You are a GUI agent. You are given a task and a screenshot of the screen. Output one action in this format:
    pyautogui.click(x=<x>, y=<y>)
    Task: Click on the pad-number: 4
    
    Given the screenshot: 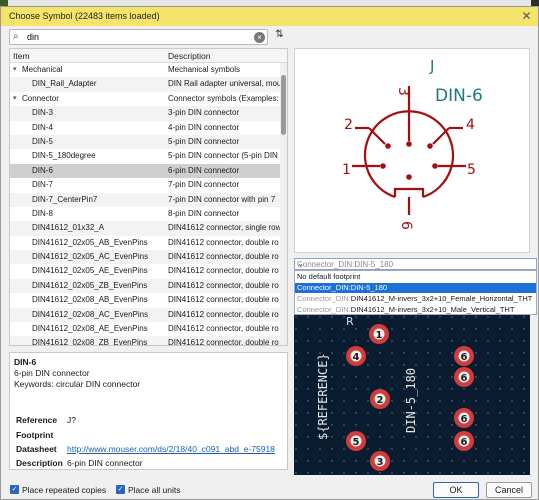 What is the action you would take?
    pyautogui.click(x=356, y=357)
    